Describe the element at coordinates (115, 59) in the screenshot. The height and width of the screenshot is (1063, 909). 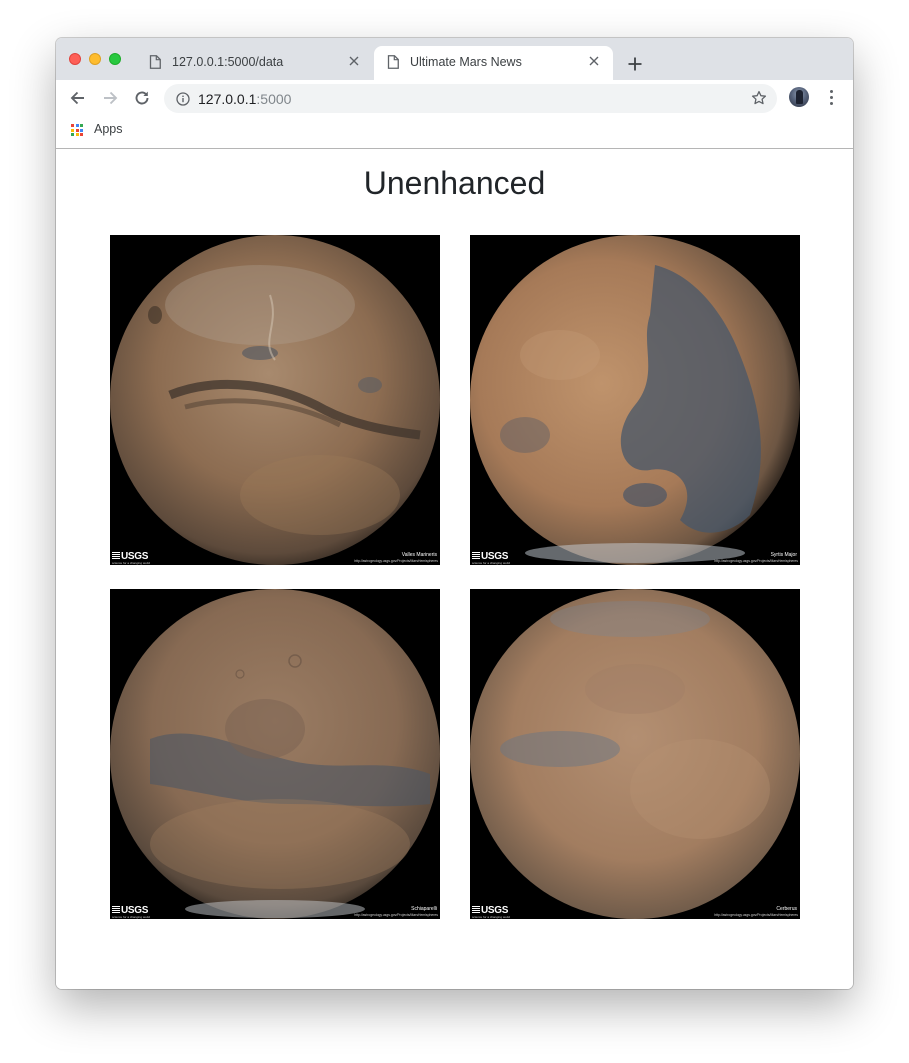
I see `maximize-window-button` at that location.